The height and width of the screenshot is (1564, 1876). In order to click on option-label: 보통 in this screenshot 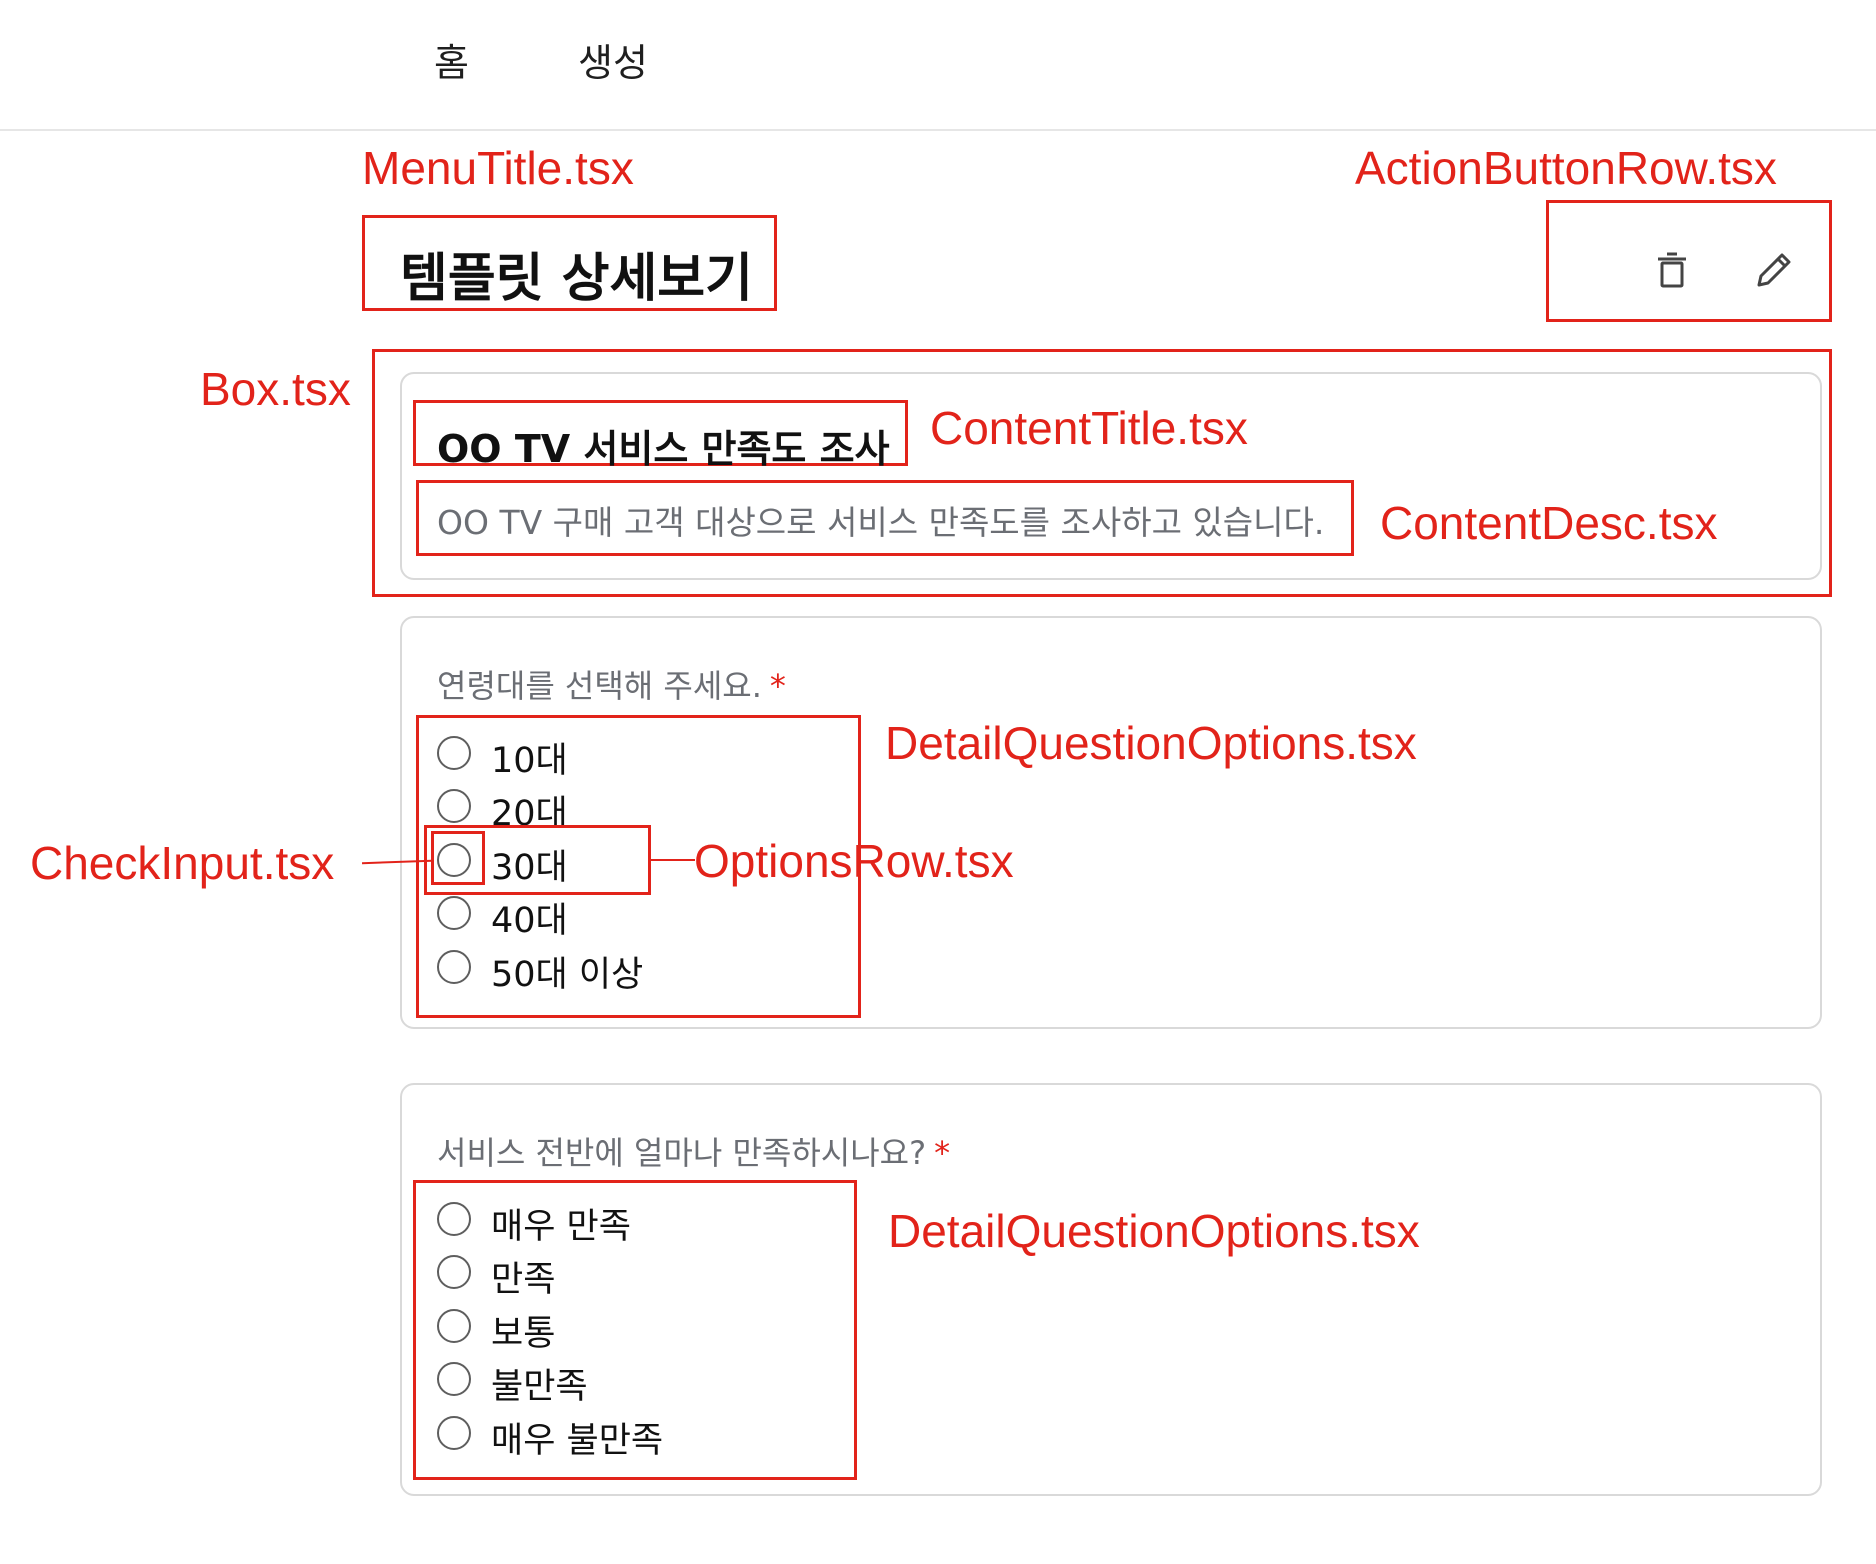, I will do `click(523, 1334)`.